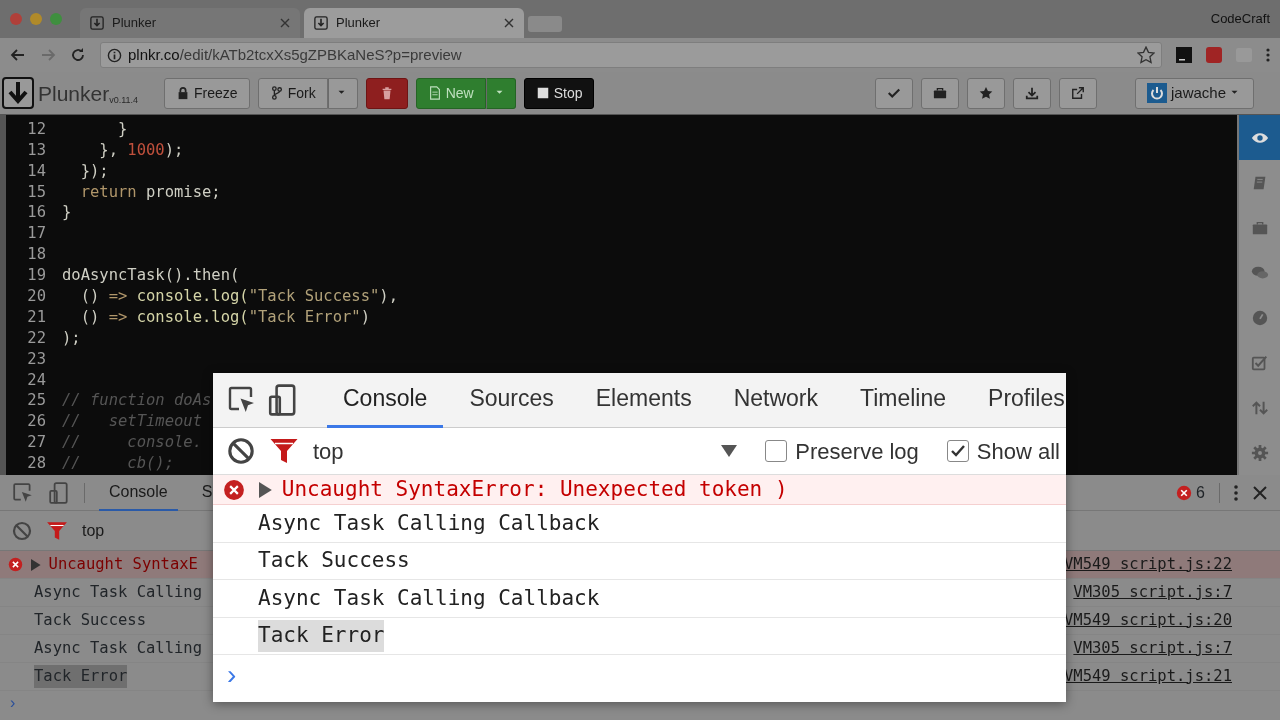  Describe the element at coordinates (1031, 93) in the screenshot. I see `download-button` at that location.